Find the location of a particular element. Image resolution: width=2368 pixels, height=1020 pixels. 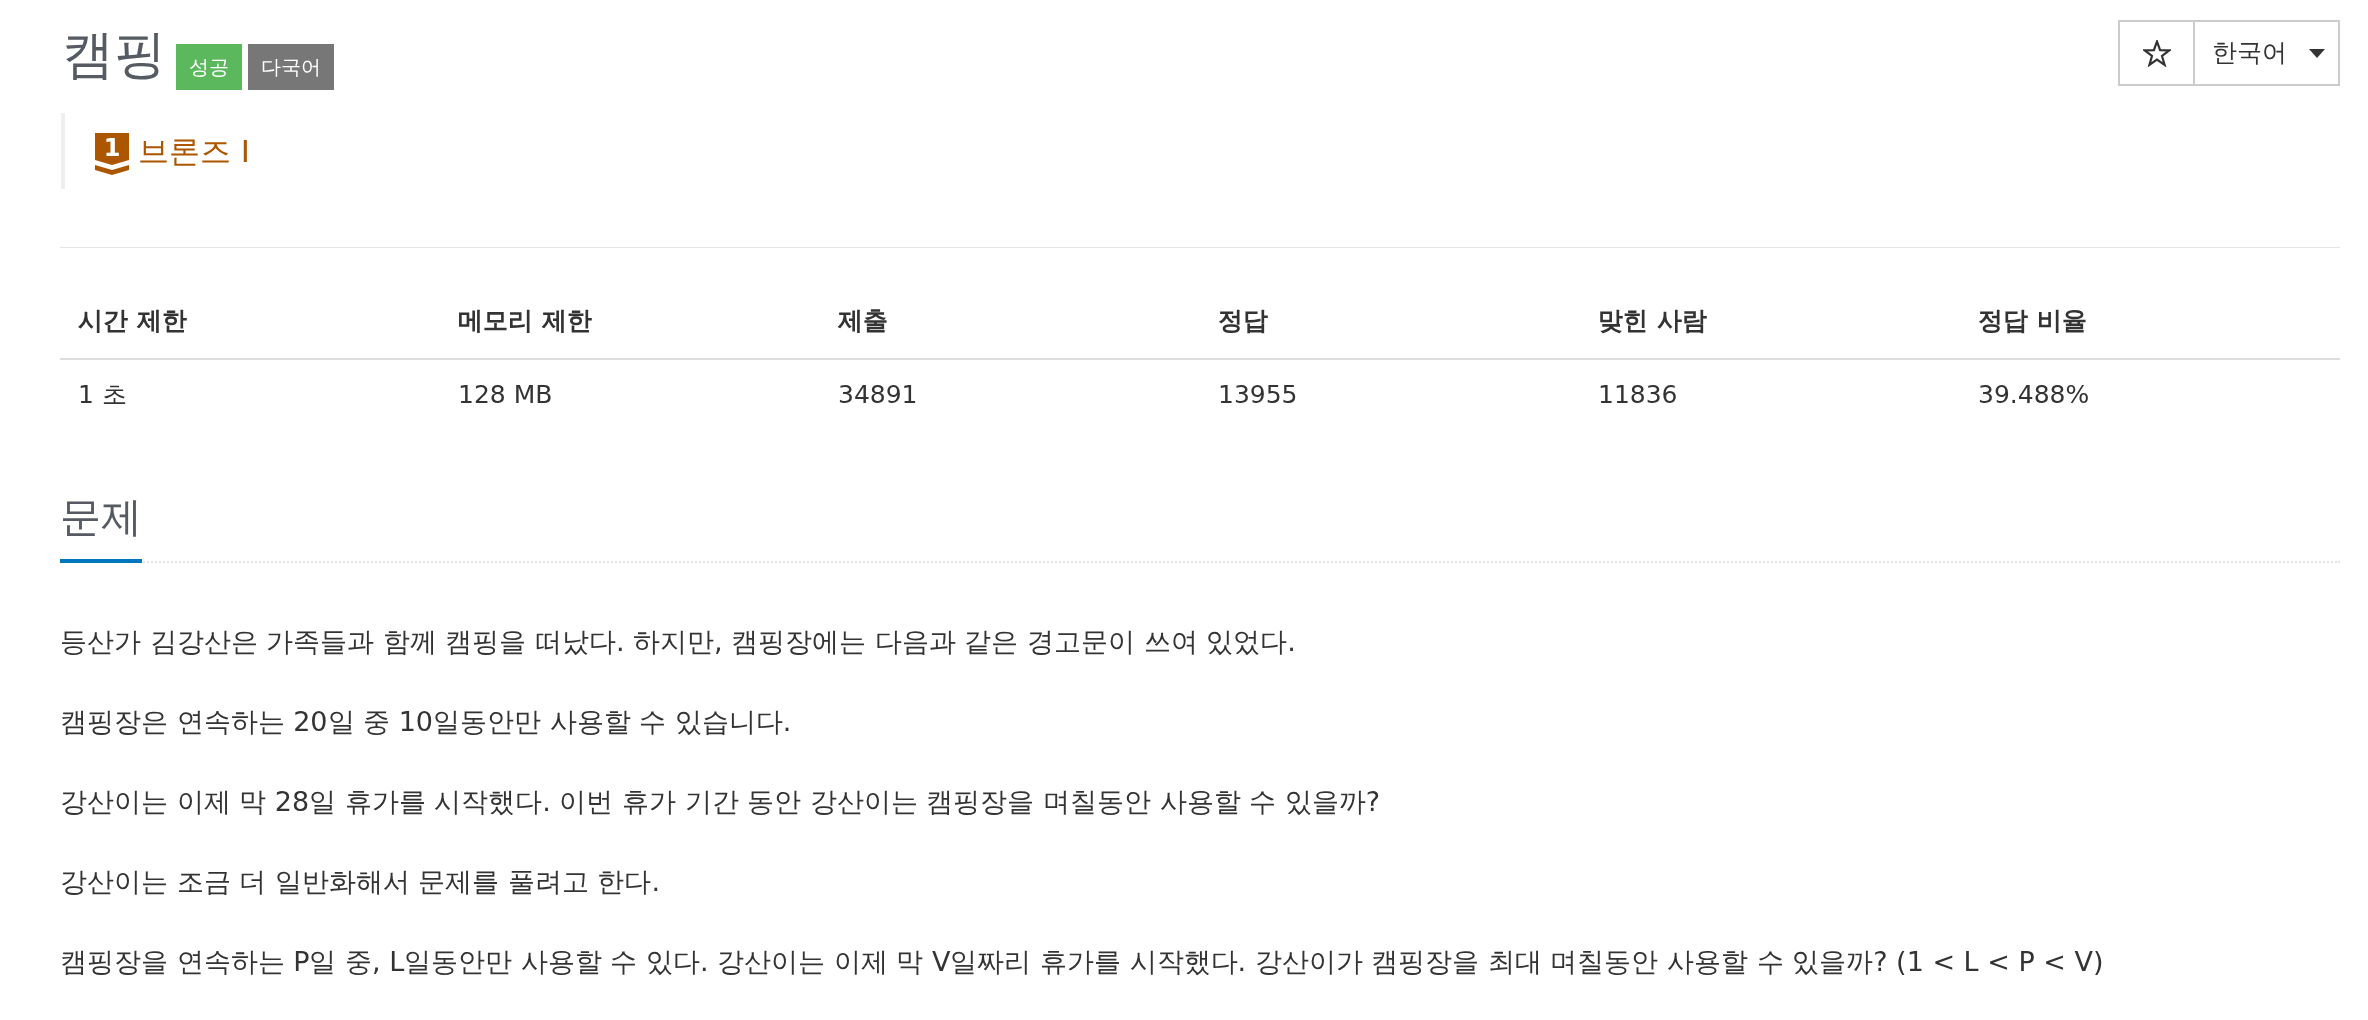

tier-link: 브론즈 I is located at coordinates (194, 151).